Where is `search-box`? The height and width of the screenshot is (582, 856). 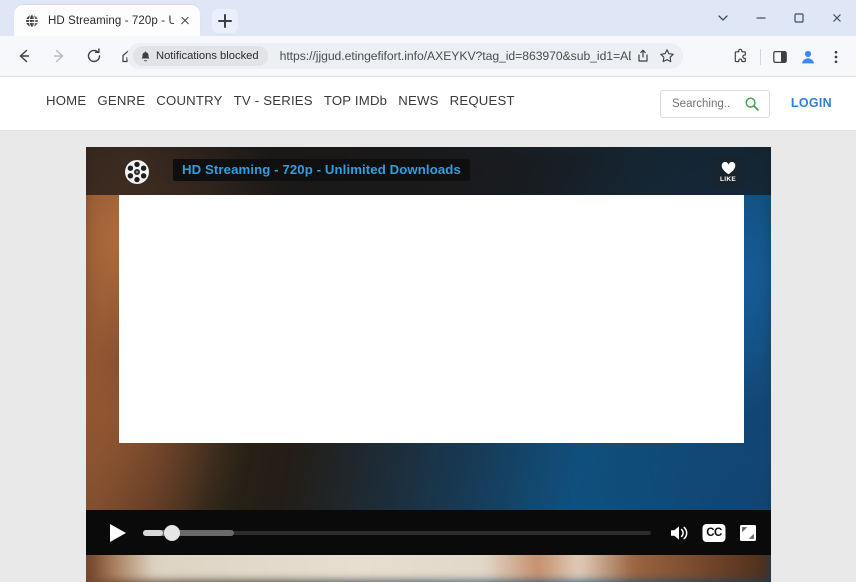 search-box is located at coordinates (715, 104).